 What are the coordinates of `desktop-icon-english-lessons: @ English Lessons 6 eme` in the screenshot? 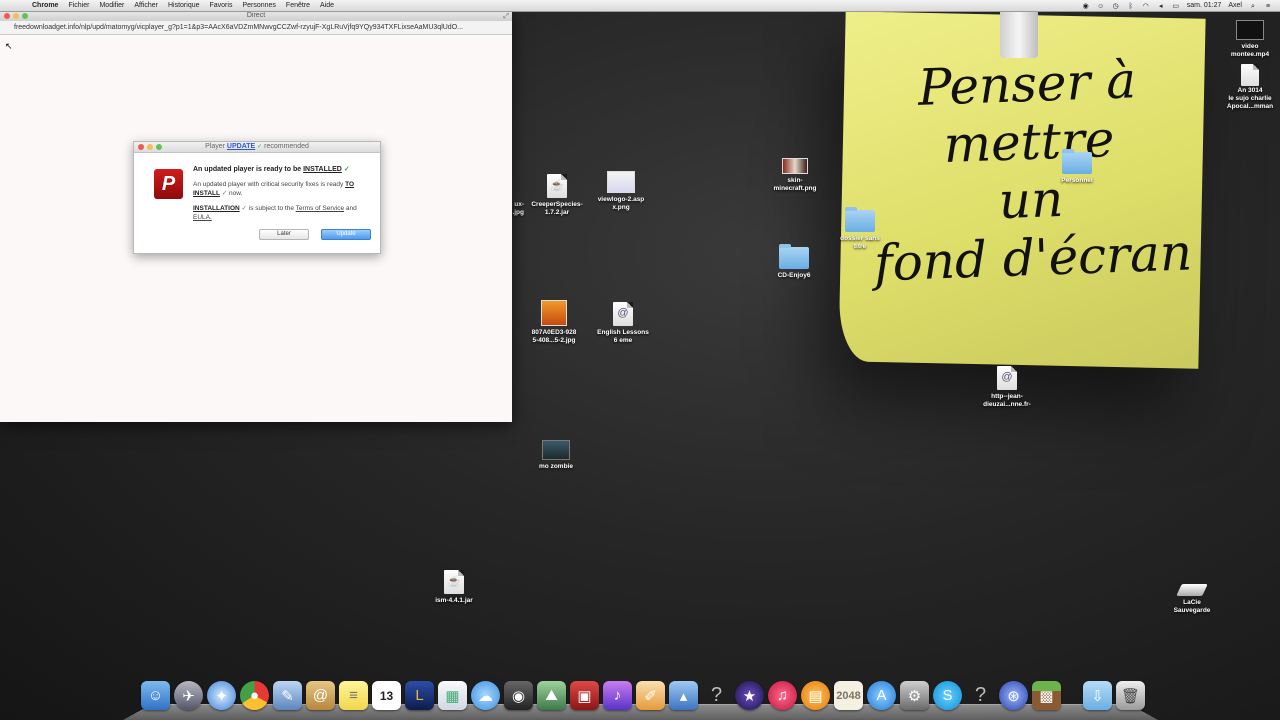 It's located at (623, 323).